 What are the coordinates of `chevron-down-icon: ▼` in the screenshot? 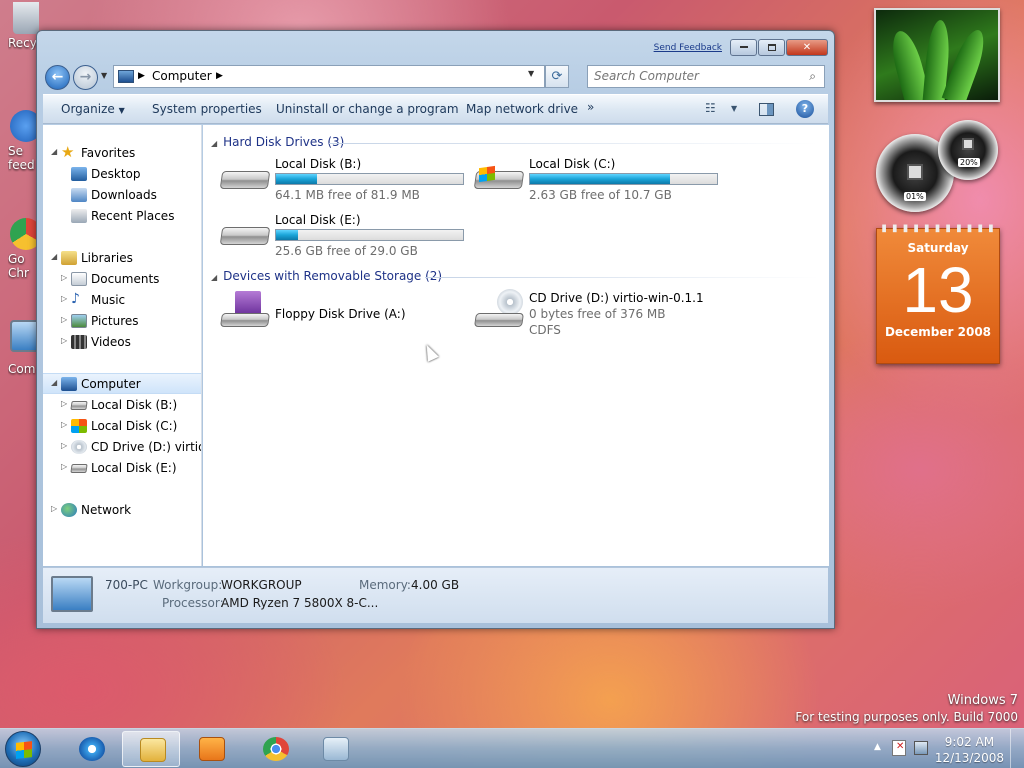 It's located at (121, 110).